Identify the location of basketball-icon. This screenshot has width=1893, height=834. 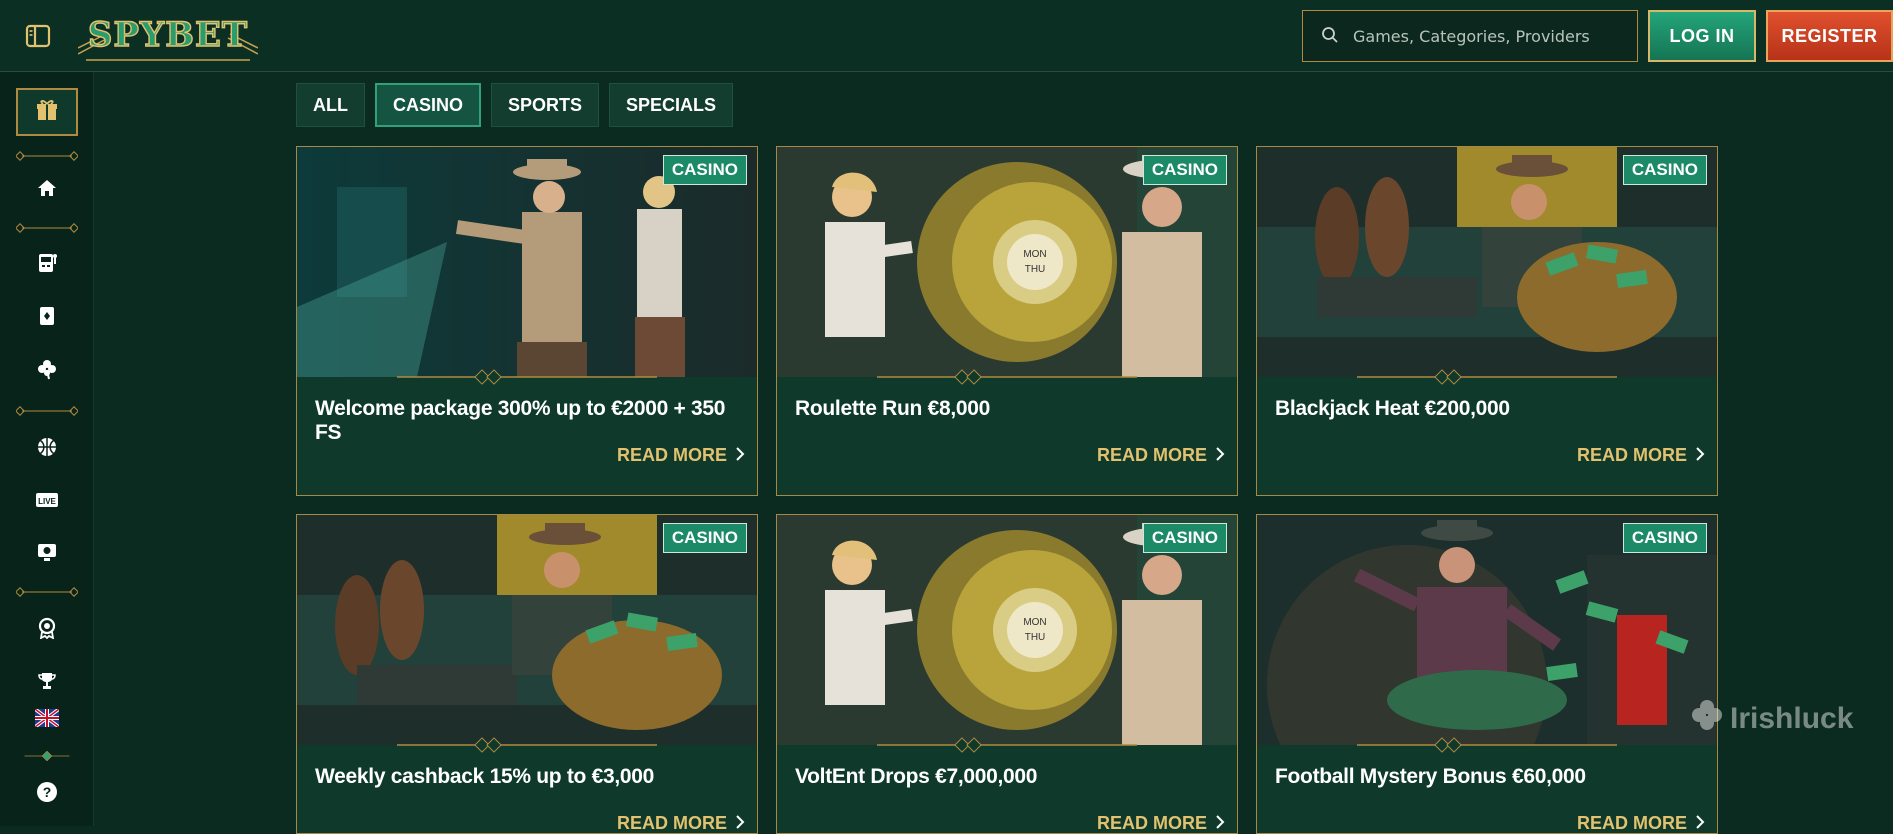
(47, 447).